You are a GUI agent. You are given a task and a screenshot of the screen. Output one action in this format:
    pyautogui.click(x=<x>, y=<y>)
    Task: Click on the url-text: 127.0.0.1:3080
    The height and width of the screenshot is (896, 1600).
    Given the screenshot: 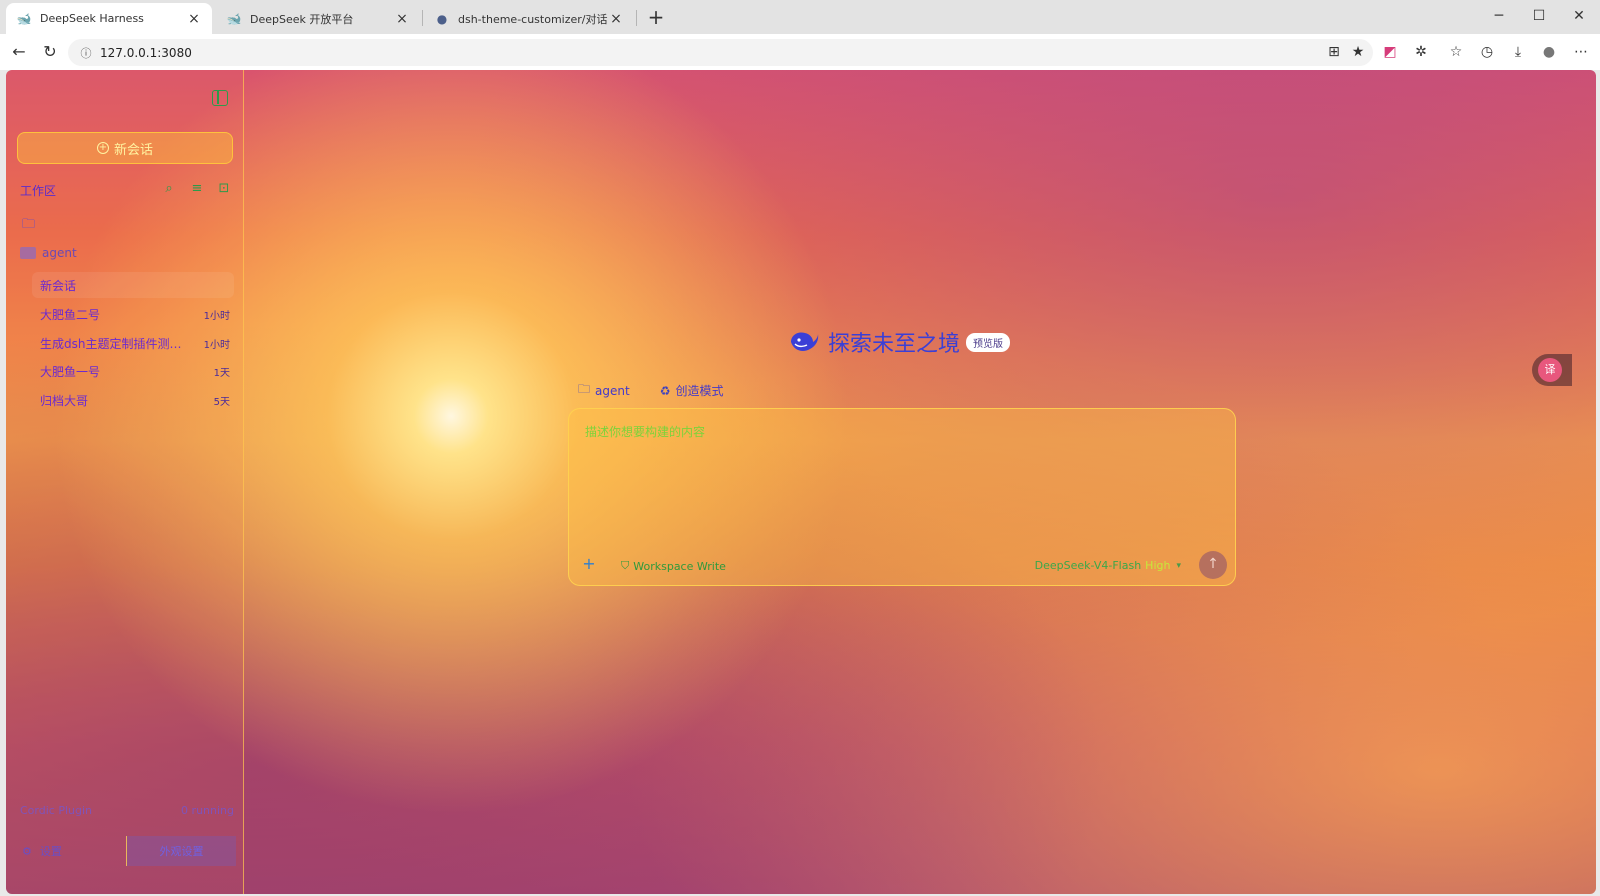 What is the action you would take?
    pyautogui.click(x=146, y=52)
    